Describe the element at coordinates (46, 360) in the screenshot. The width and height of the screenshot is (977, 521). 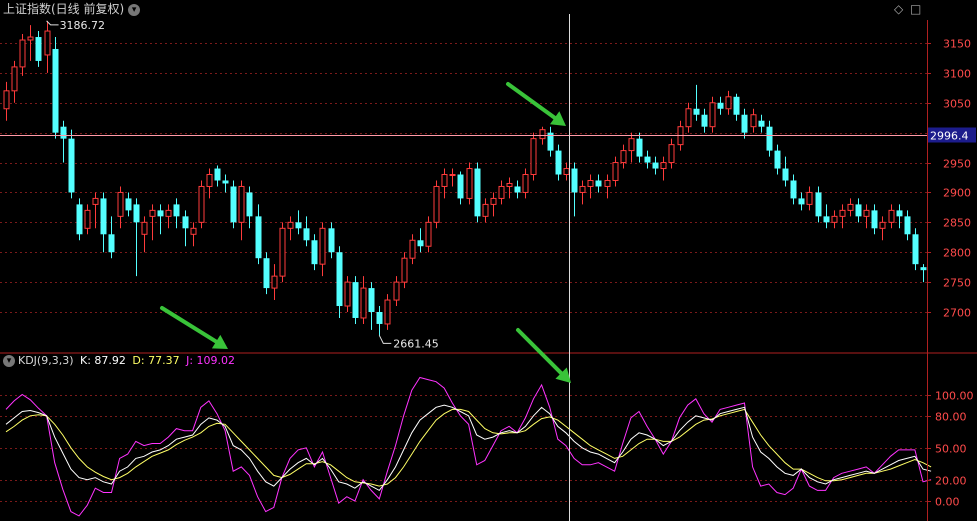
I see `kdj-name: KDJ(9,3,3)` at that location.